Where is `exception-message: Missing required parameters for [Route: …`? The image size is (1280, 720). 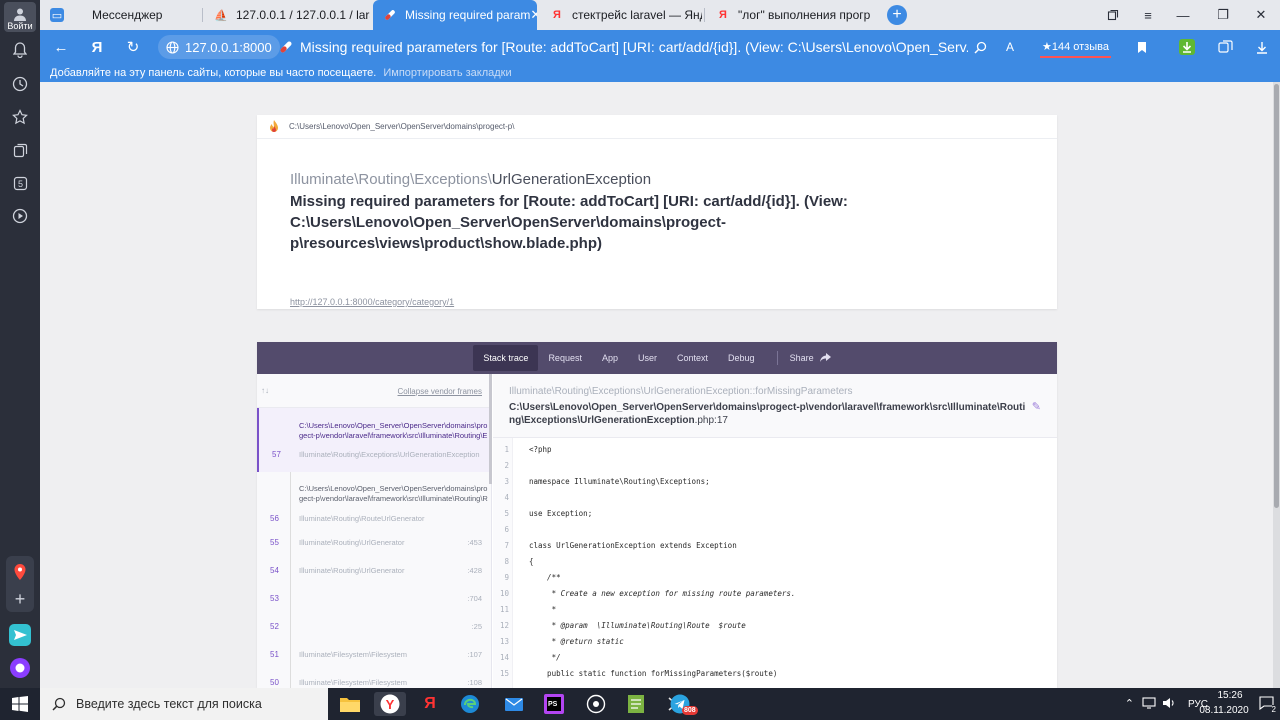 exception-message: Missing required parameters for [Route: … is located at coordinates (569, 222).